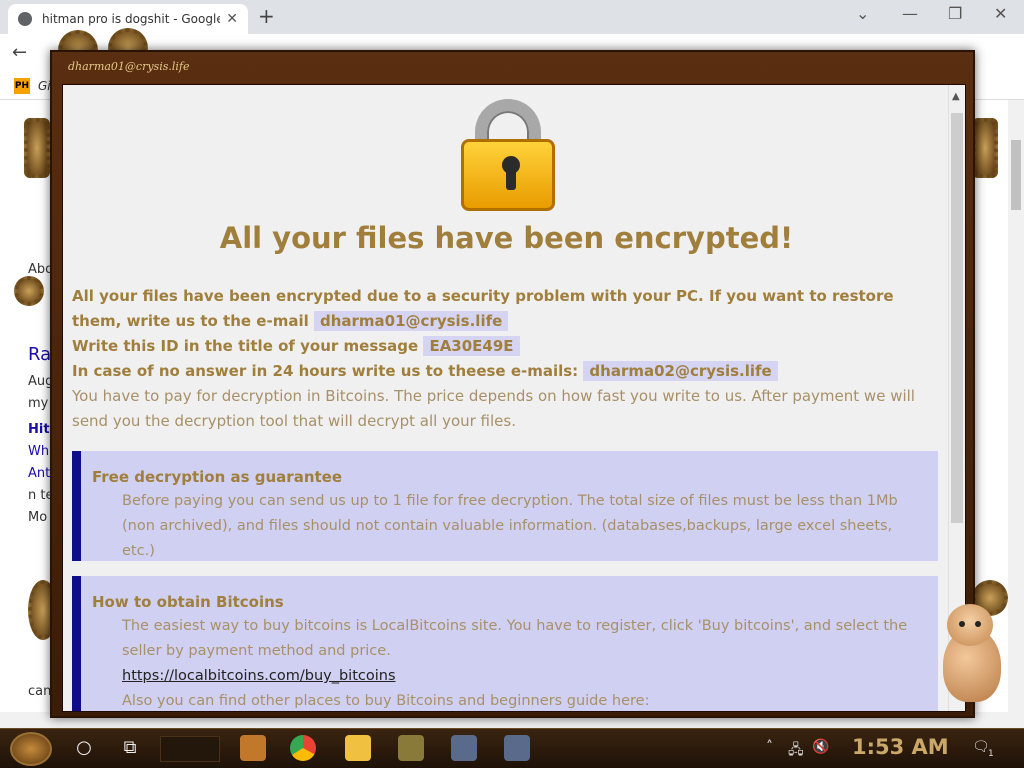 This screenshot has width=1024, height=768. I want to click on card-title: Free decryption as guarantee, so click(217, 477).